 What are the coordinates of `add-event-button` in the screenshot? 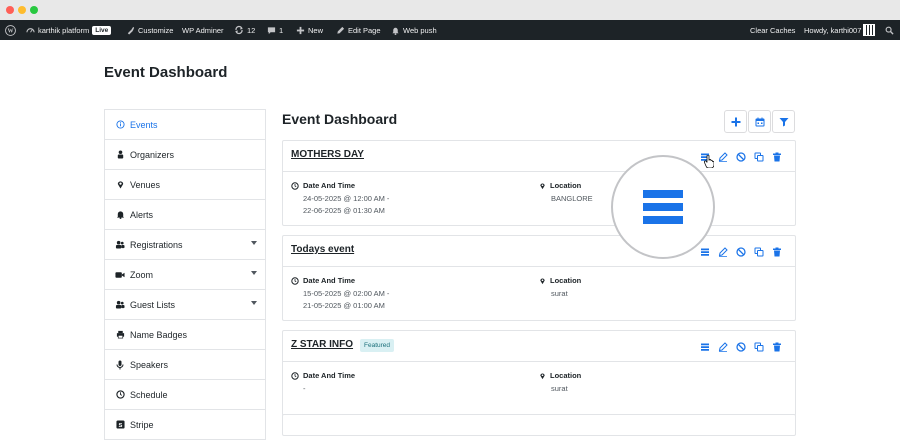 It's located at (735, 121).